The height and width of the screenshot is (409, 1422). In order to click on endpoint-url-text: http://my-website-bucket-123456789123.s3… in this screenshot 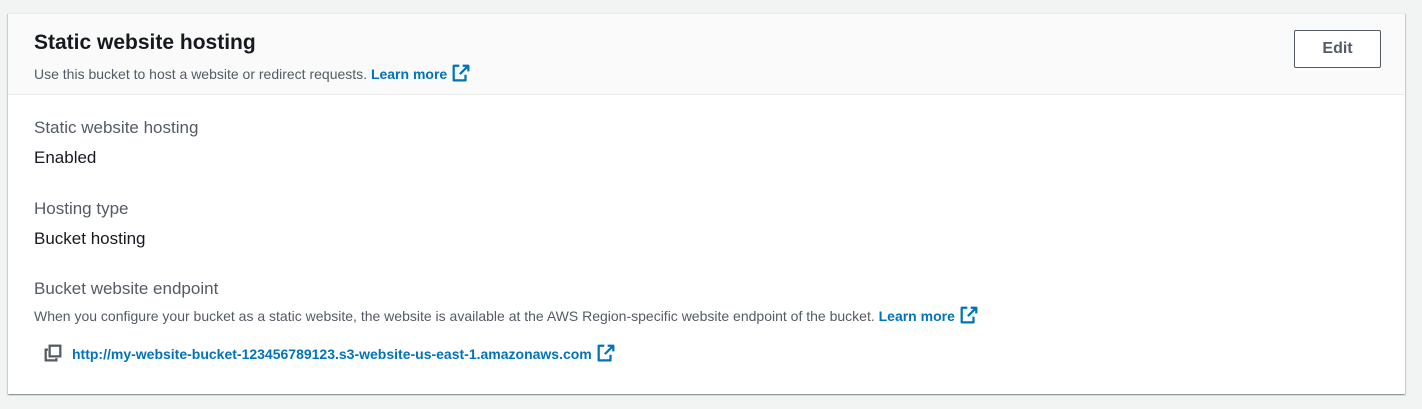, I will do `click(332, 354)`.